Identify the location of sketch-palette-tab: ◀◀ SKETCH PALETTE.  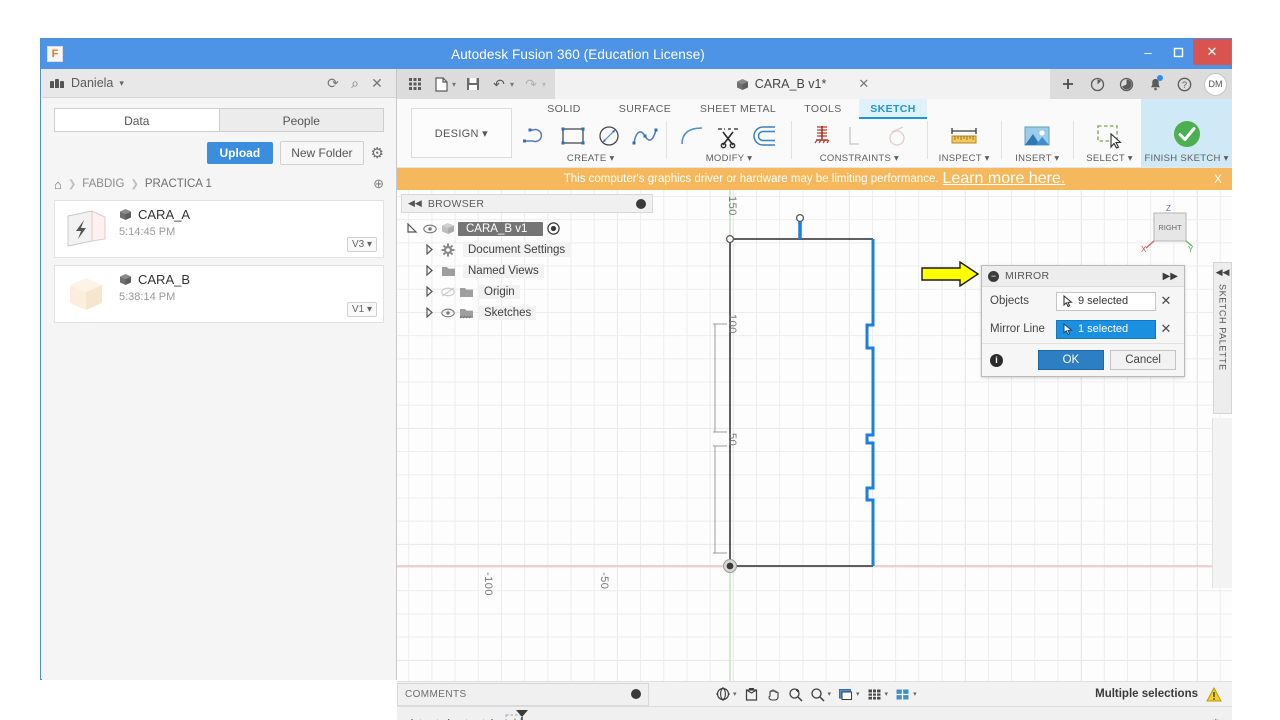
(1222, 338).